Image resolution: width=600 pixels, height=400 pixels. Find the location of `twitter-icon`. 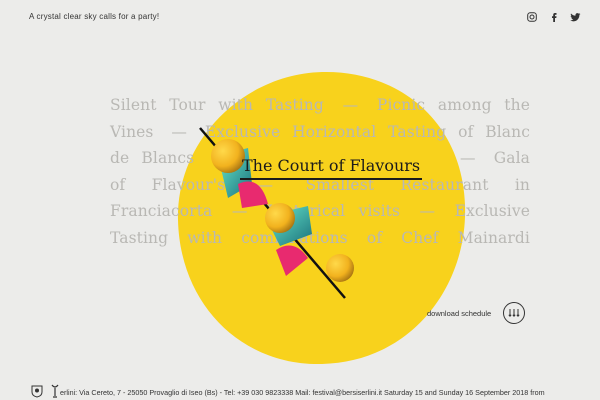

twitter-icon is located at coordinates (575, 16).